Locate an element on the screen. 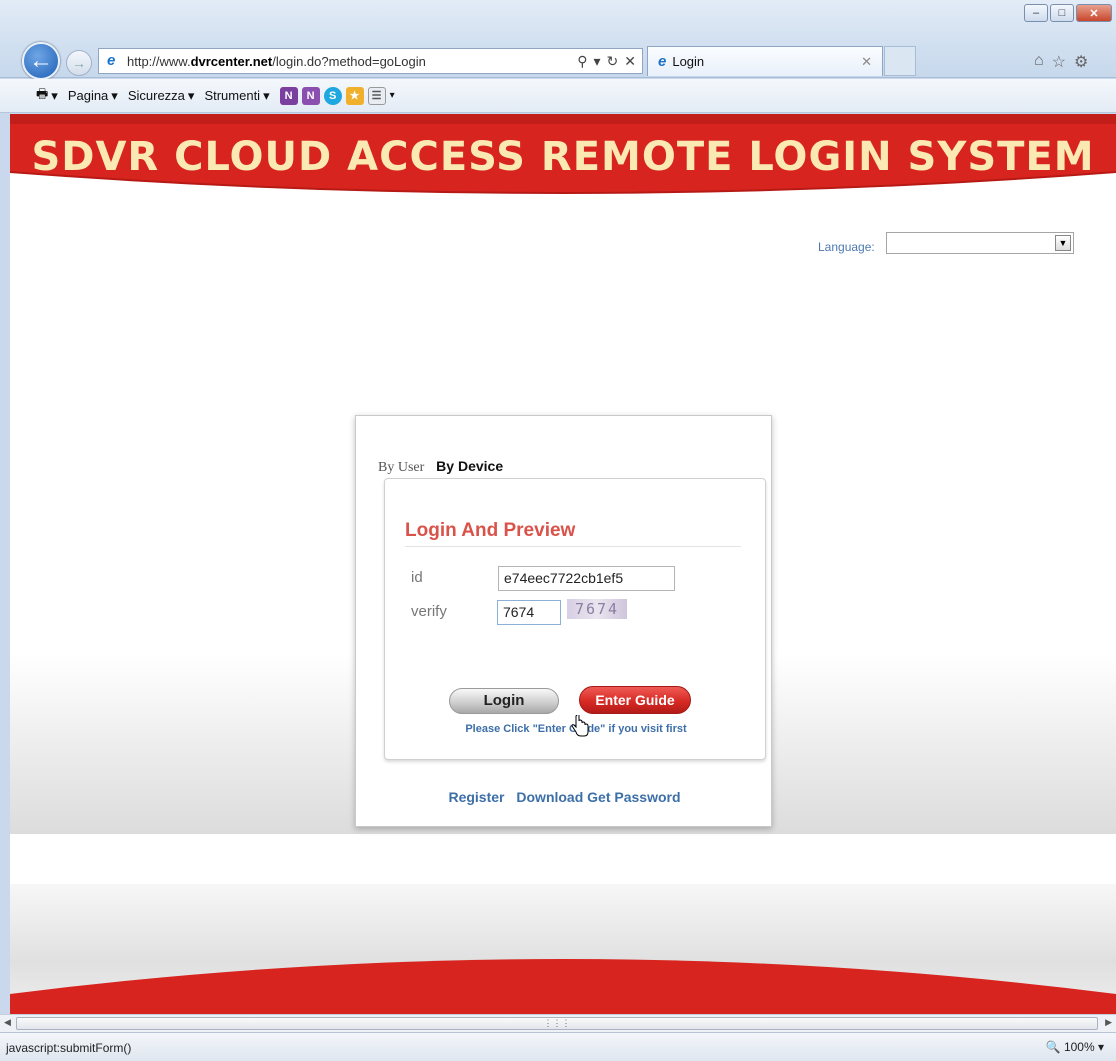 This screenshot has height=1061, width=1116. download-password-link: Download Get Password is located at coordinates (598, 797).